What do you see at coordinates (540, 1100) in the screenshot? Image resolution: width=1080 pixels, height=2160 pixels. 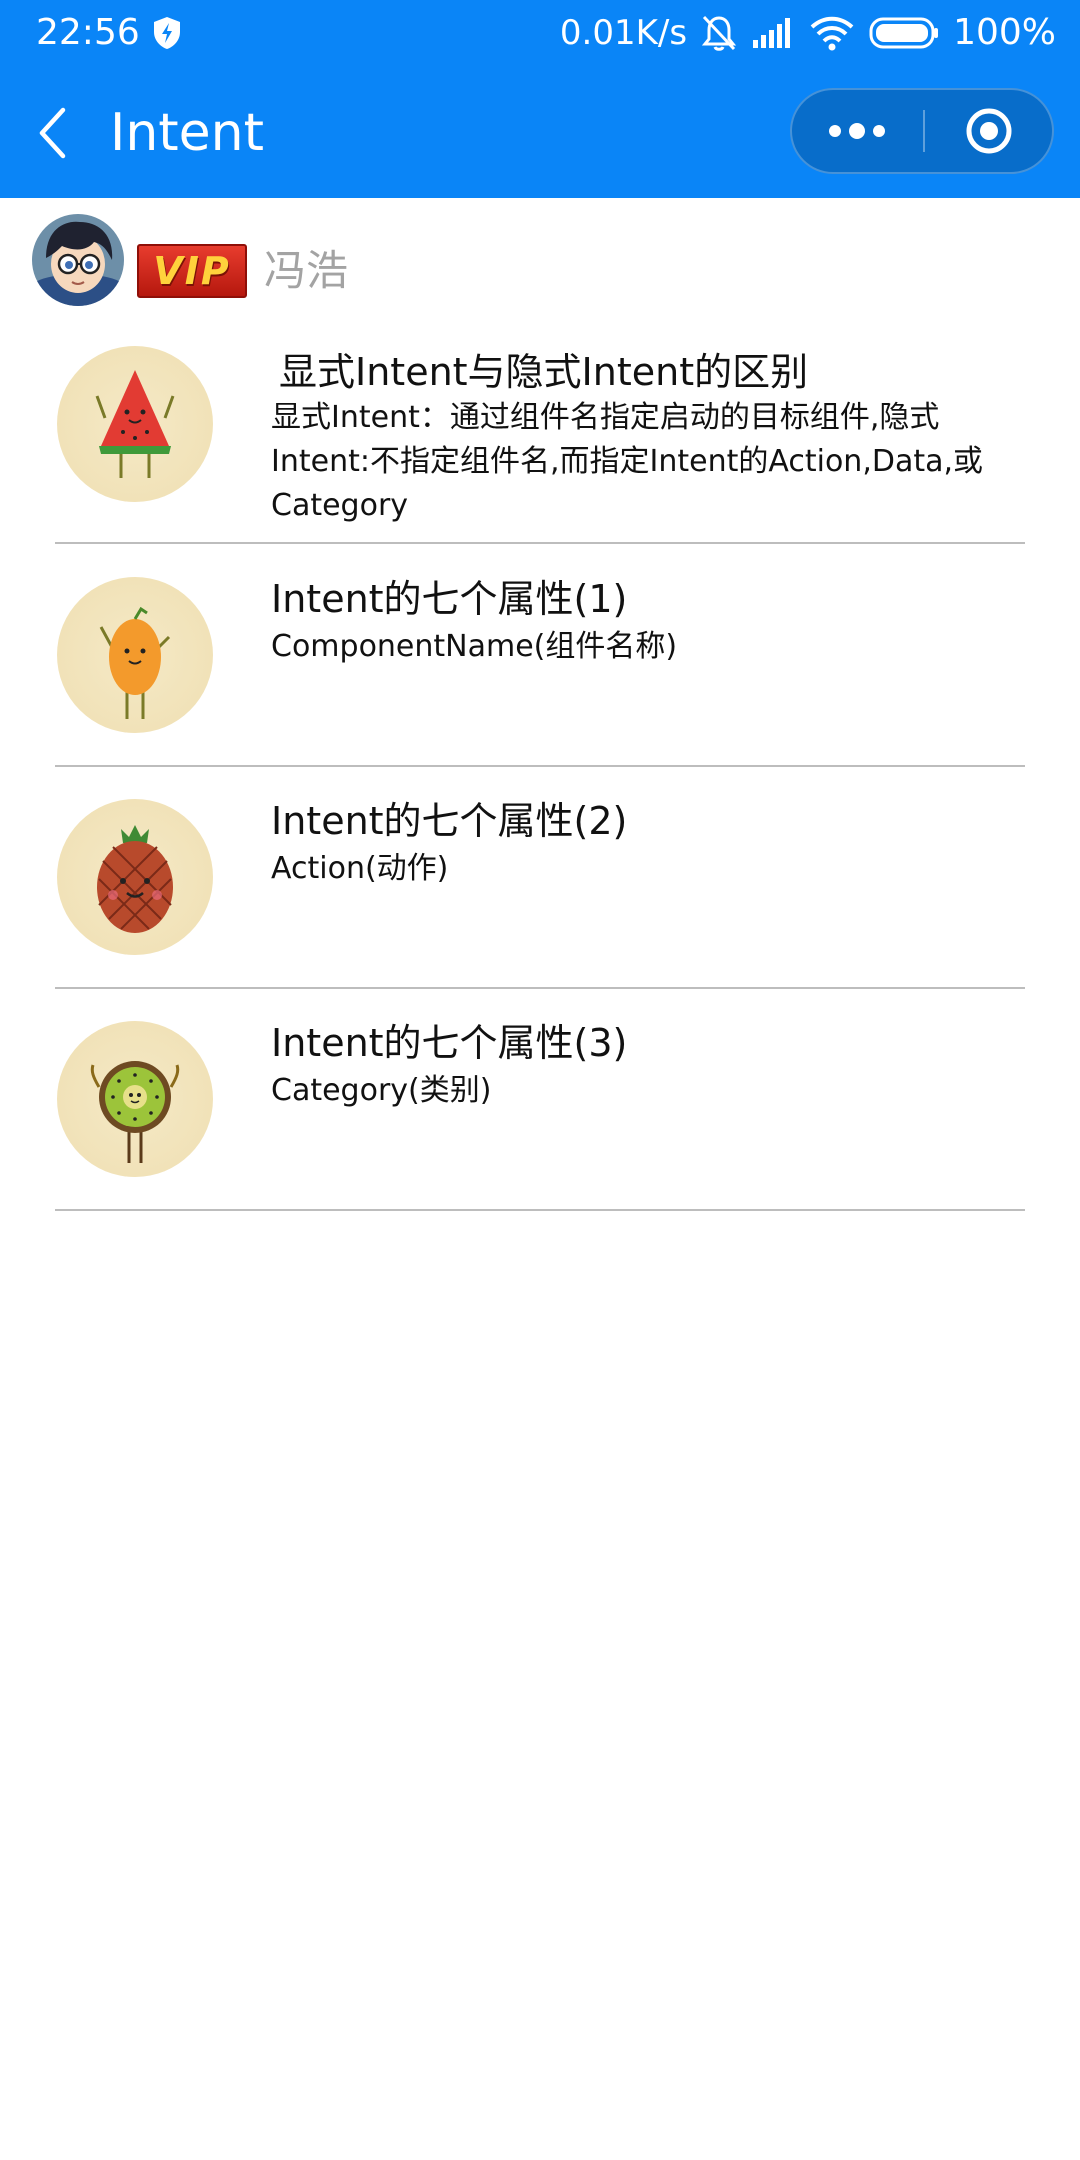 I see `list-item: Intent的七个属性(3) Category(类别)` at bounding box center [540, 1100].